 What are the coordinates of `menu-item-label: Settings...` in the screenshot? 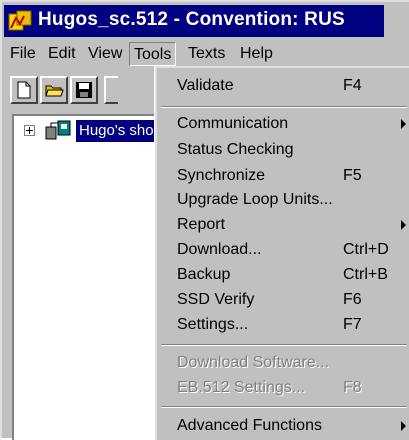 It's located at (213, 324).